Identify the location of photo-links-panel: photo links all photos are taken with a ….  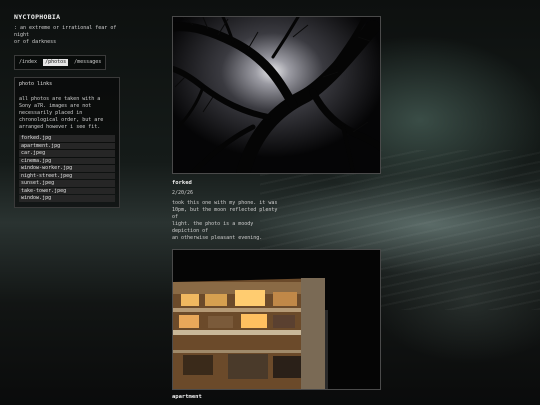
(67, 142).